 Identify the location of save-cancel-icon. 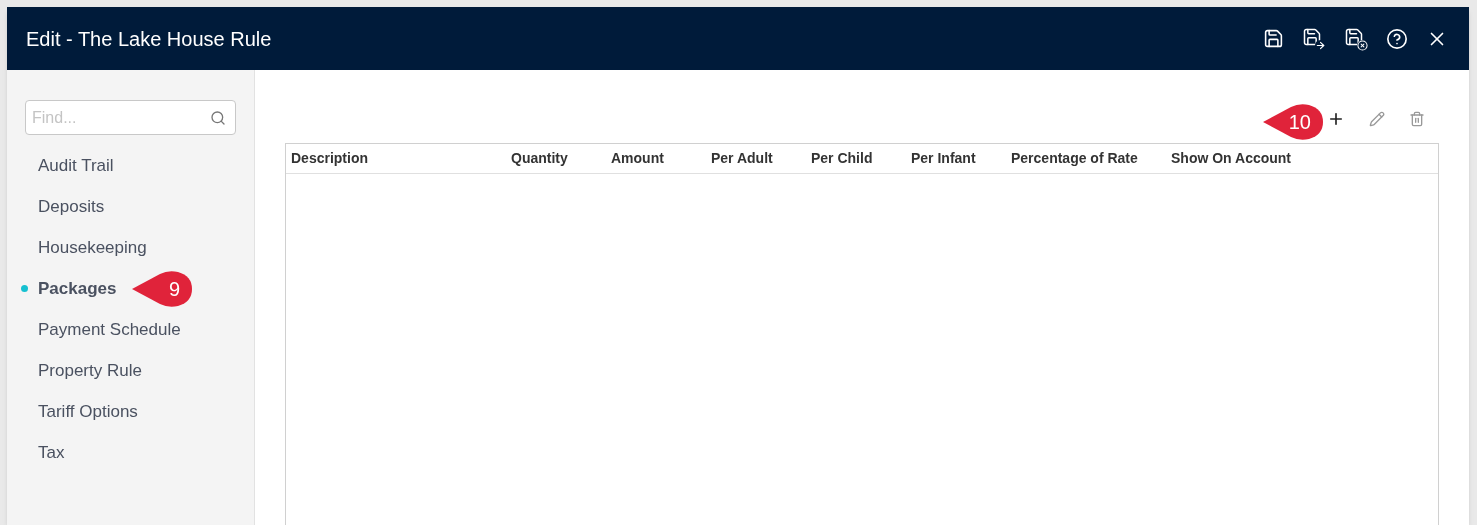
(1356, 38).